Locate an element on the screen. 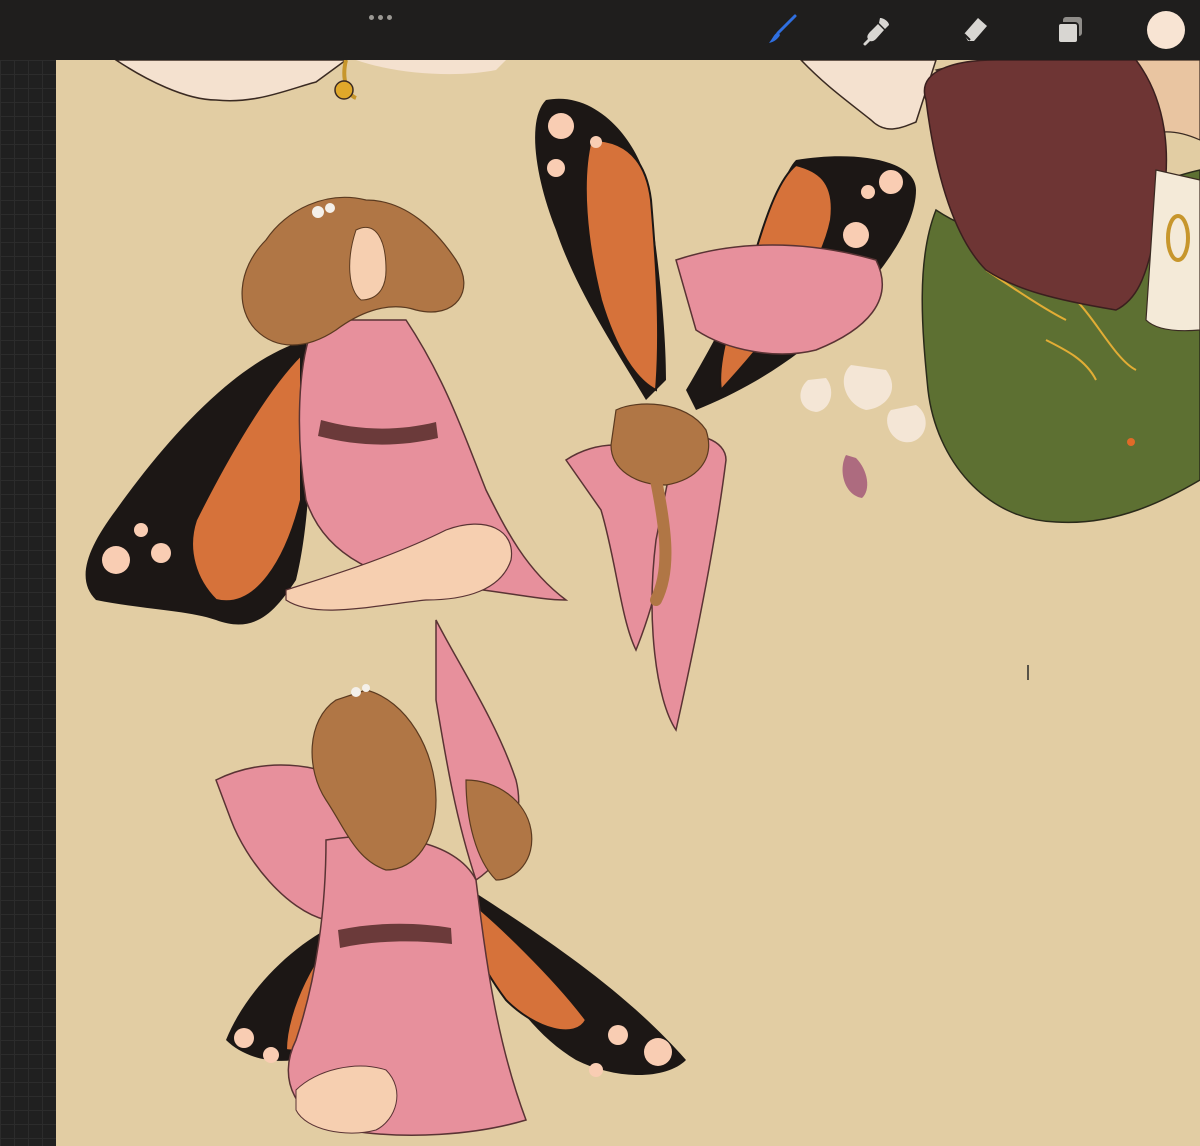  current-color-swatch is located at coordinates (1166, 30).